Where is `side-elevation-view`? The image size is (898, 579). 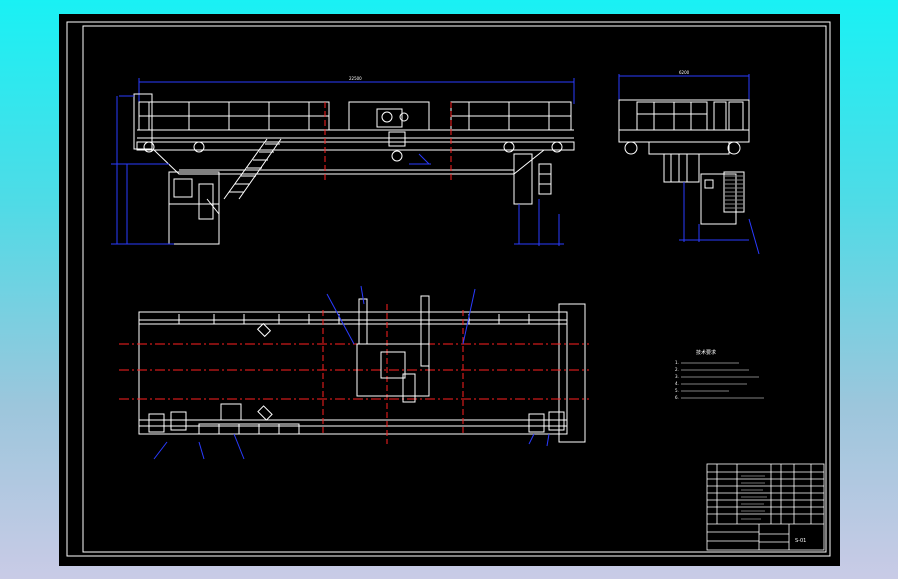 side-elevation-view is located at coordinates (689, 164).